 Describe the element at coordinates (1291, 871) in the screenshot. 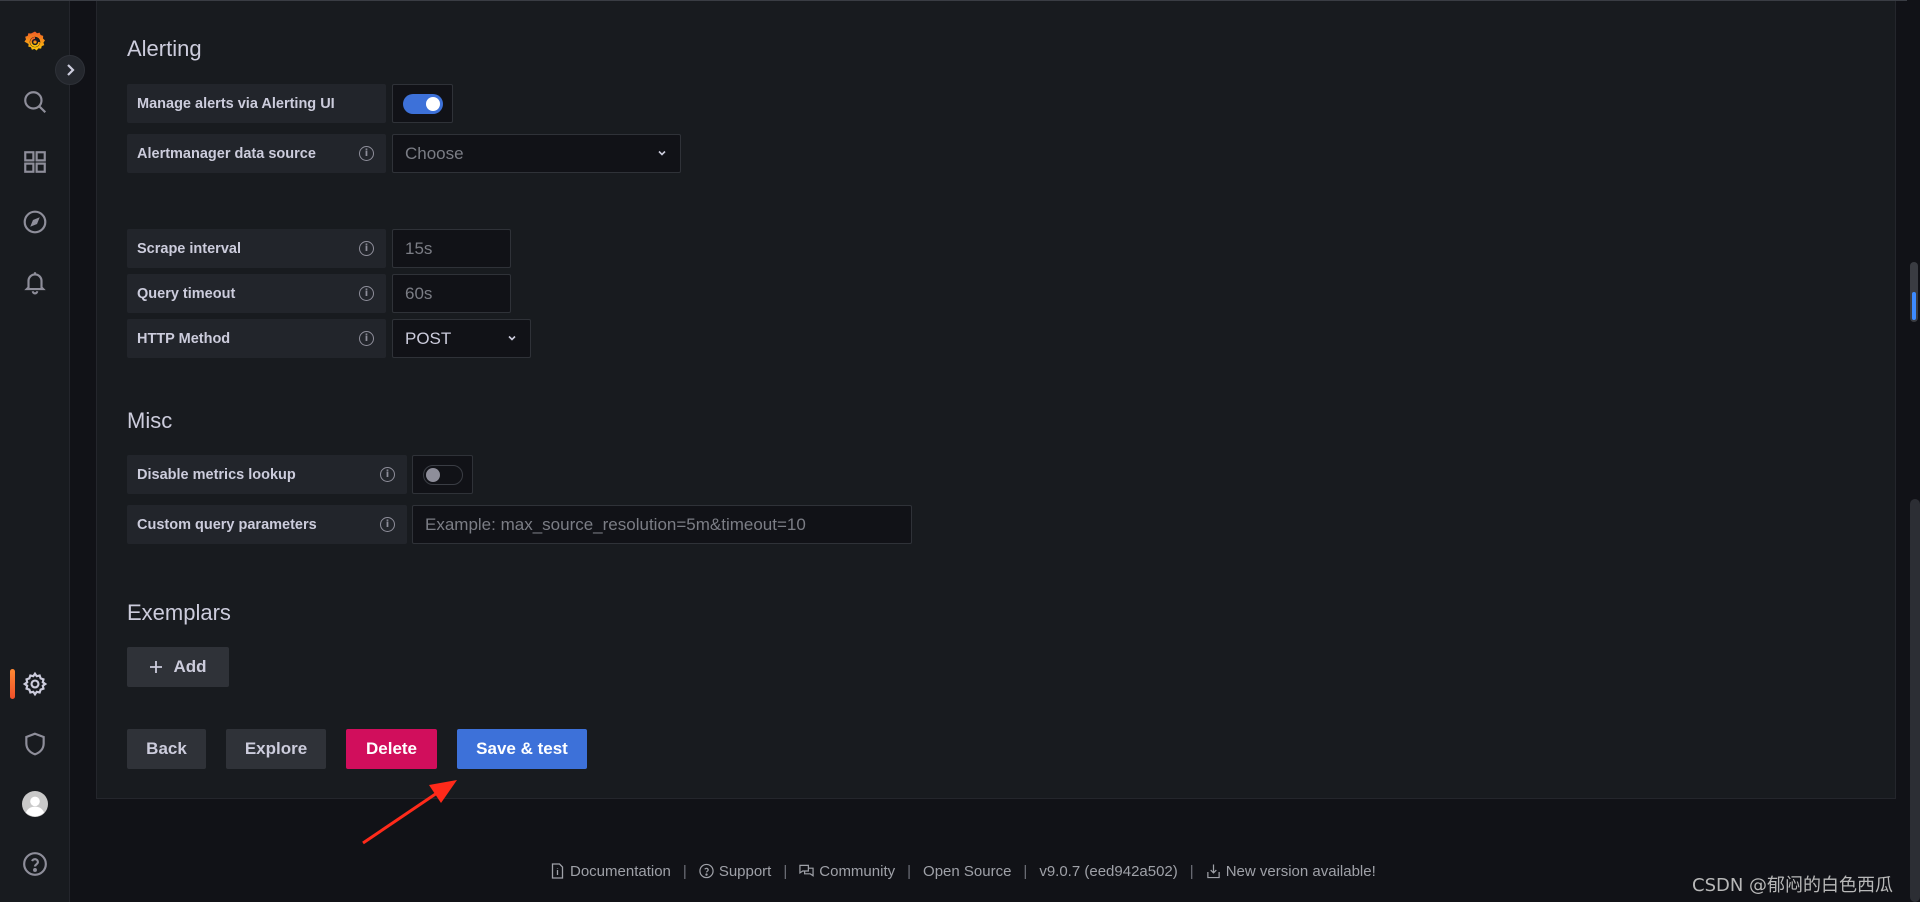

I see `new-version-link: New version available!` at that location.